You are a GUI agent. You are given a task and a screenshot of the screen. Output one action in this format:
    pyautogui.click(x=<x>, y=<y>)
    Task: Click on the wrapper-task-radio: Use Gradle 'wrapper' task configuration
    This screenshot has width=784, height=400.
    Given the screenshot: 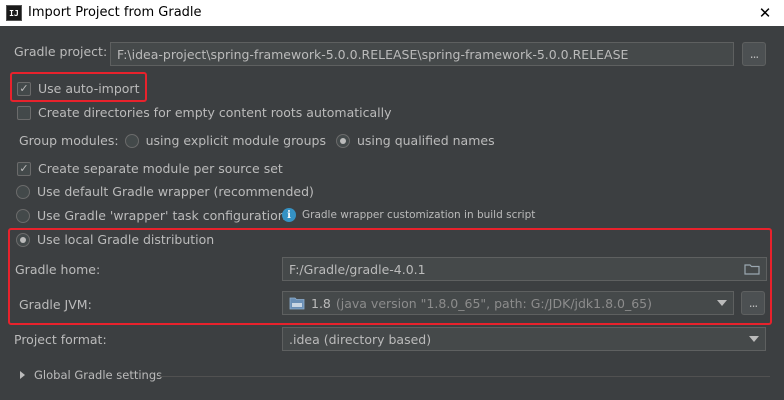 What is the action you would take?
    pyautogui.click(x=151, y=215)
    